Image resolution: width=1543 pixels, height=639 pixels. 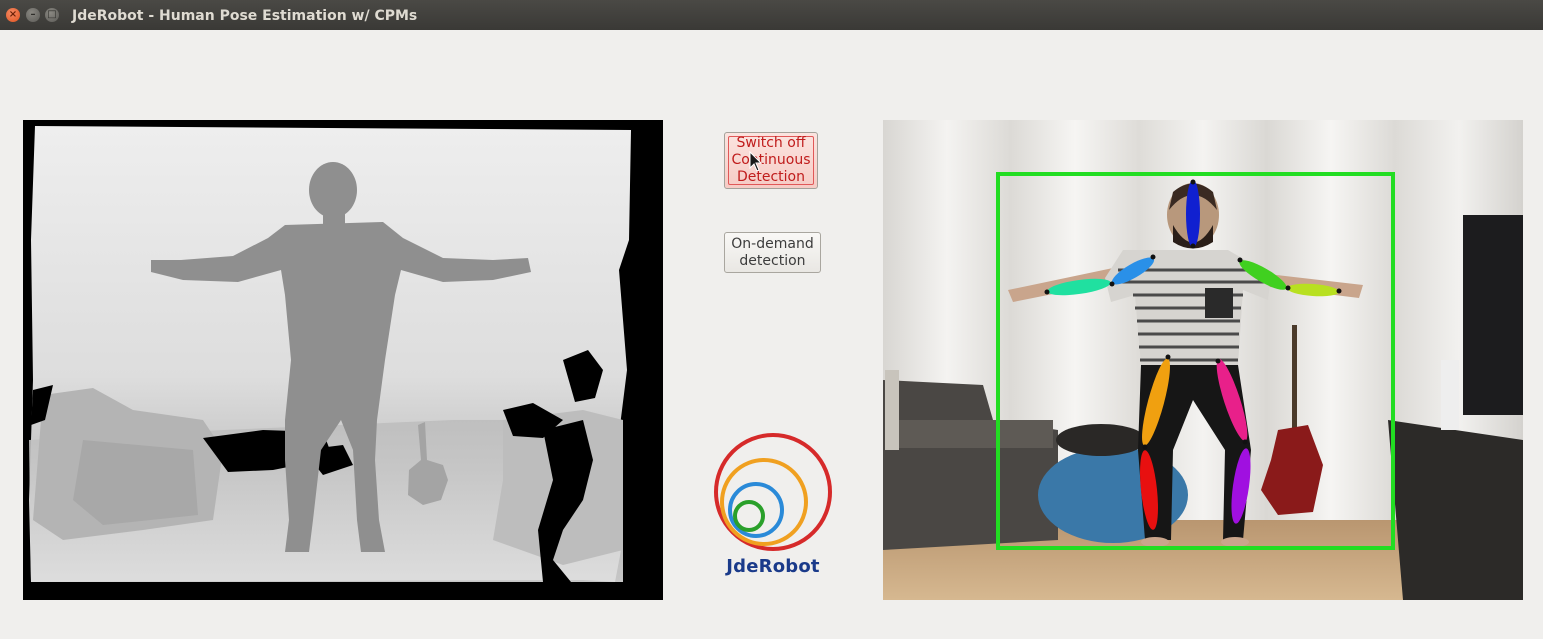 I want to click on jderobot-logo: JdeRobot, so click(x=773, y=506).